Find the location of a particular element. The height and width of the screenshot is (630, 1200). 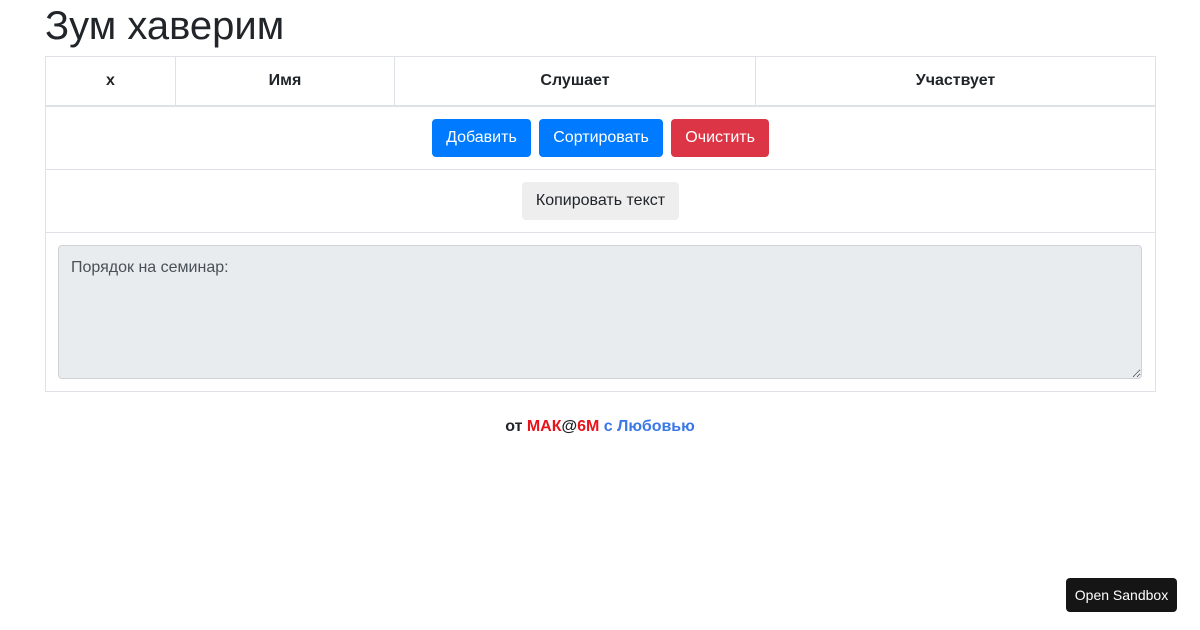

sort-button: Сортировать is located at coordinates (601, 138).